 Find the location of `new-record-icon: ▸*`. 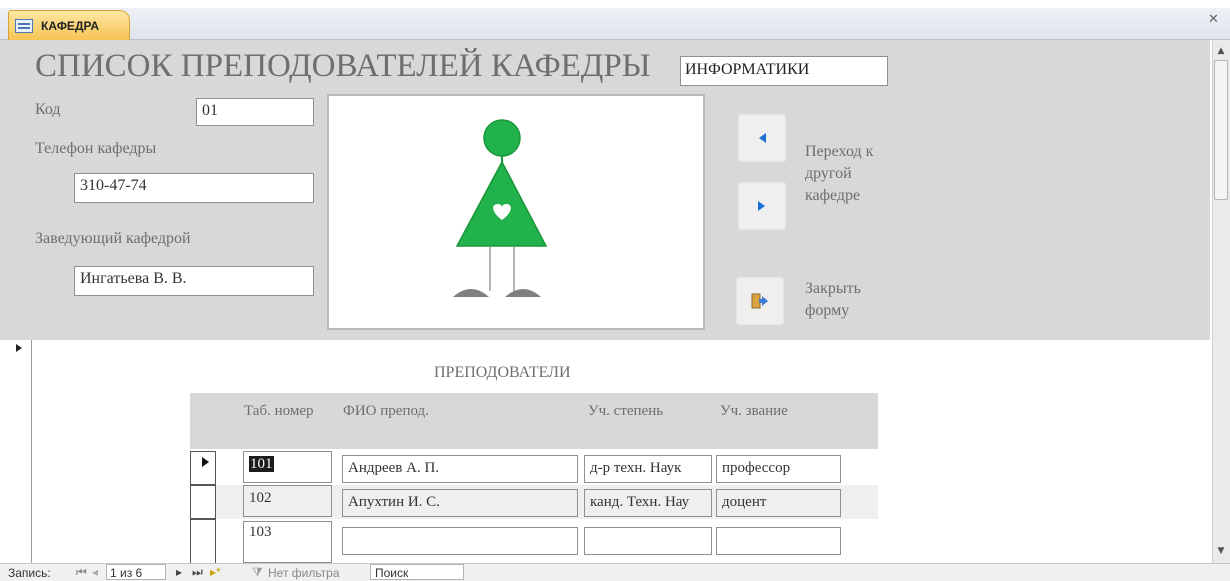

new-record-icon: ▸* is located at coordinates (215, 572).